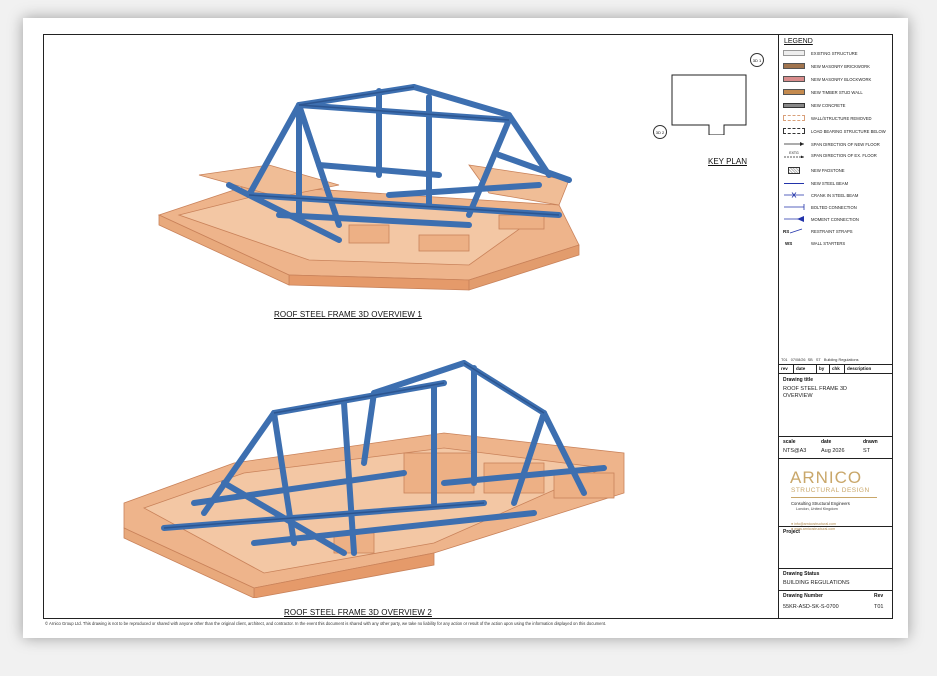 The image size is (937, 676). Describe the element at coordinates (794, 207) in the screenshot. I see `bolted-connection-icon` at that location.